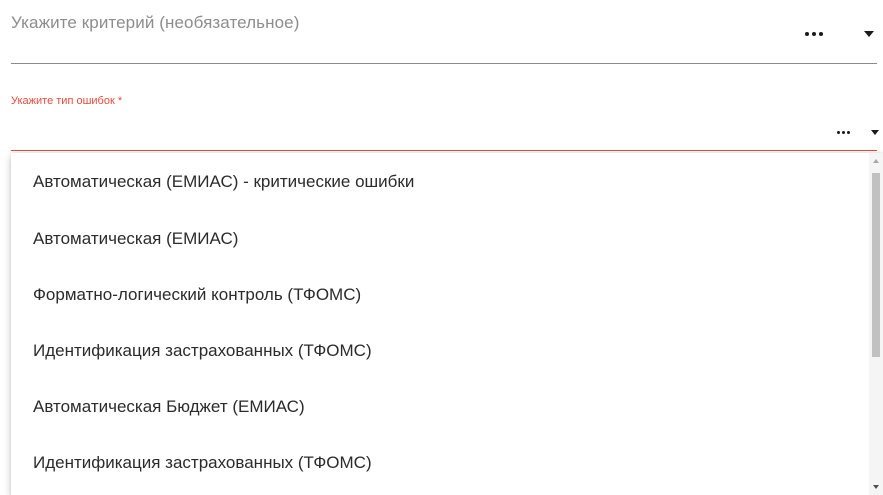 The image size is (883, 495). I want to click on scroll-down-arrow-icon, so click(876, 487).